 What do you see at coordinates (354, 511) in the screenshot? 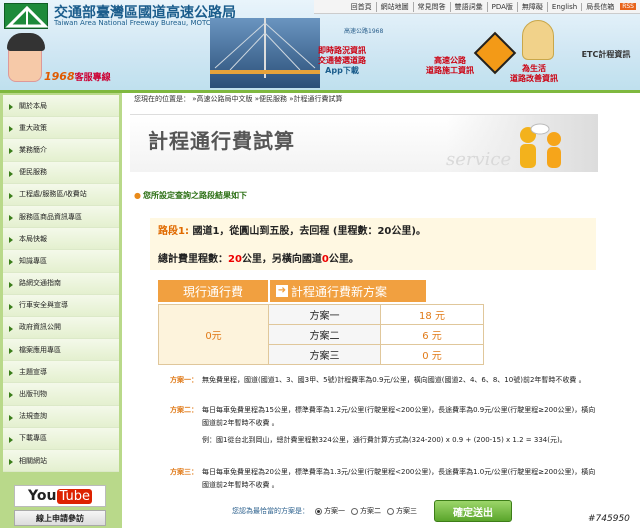
I see `radio-plan2` at bounding box center [354, 511].